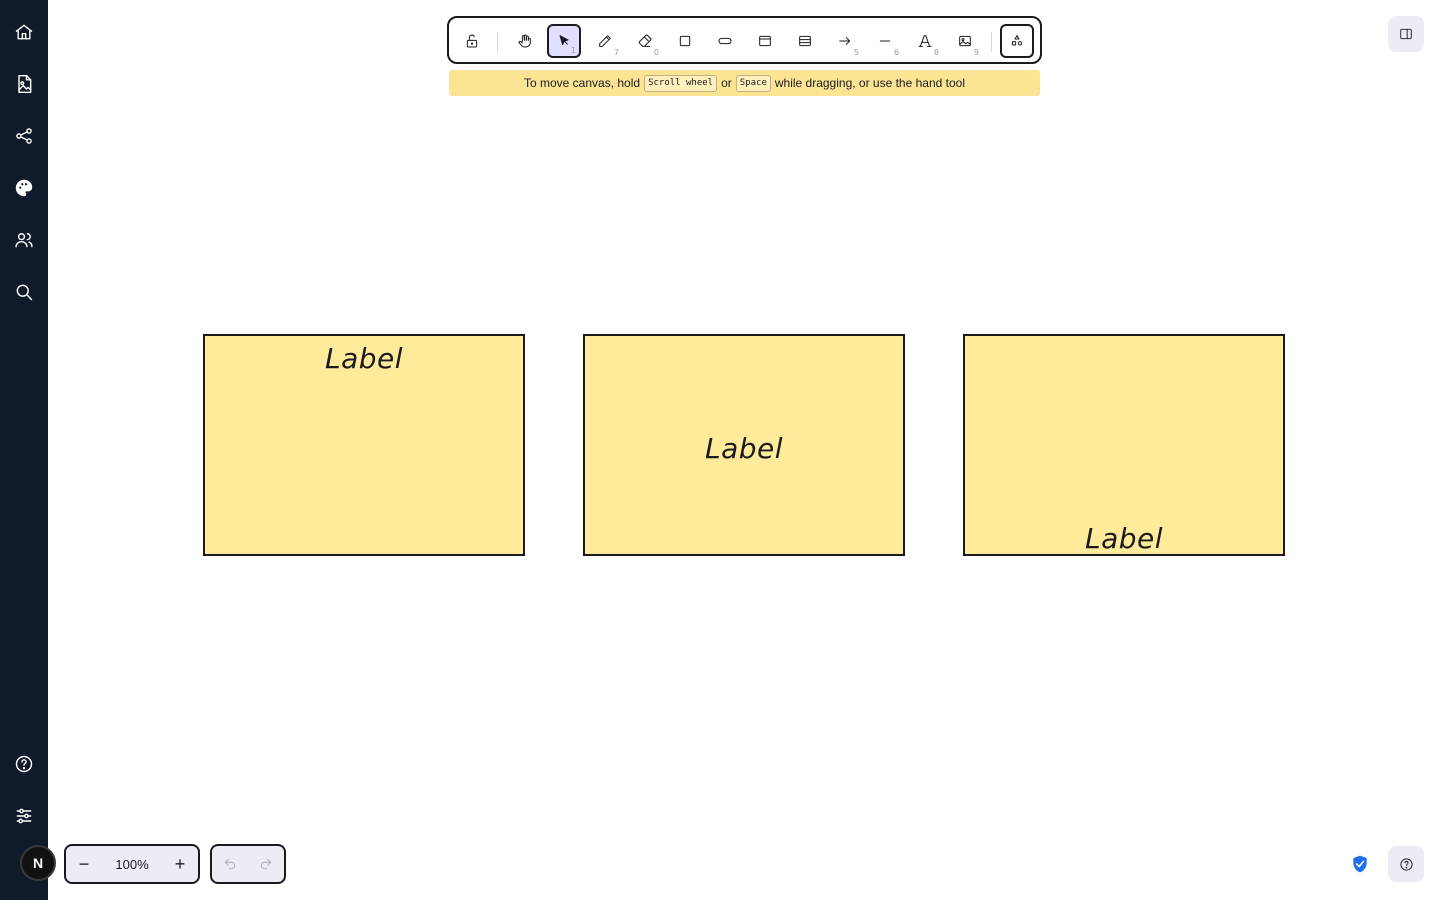 This screenshot has width=1440, height=900. Describe the element at coordinates (869, 83) in the screenshot. I see `hint-suffix: while dragging, or use the hand tool` at that location.